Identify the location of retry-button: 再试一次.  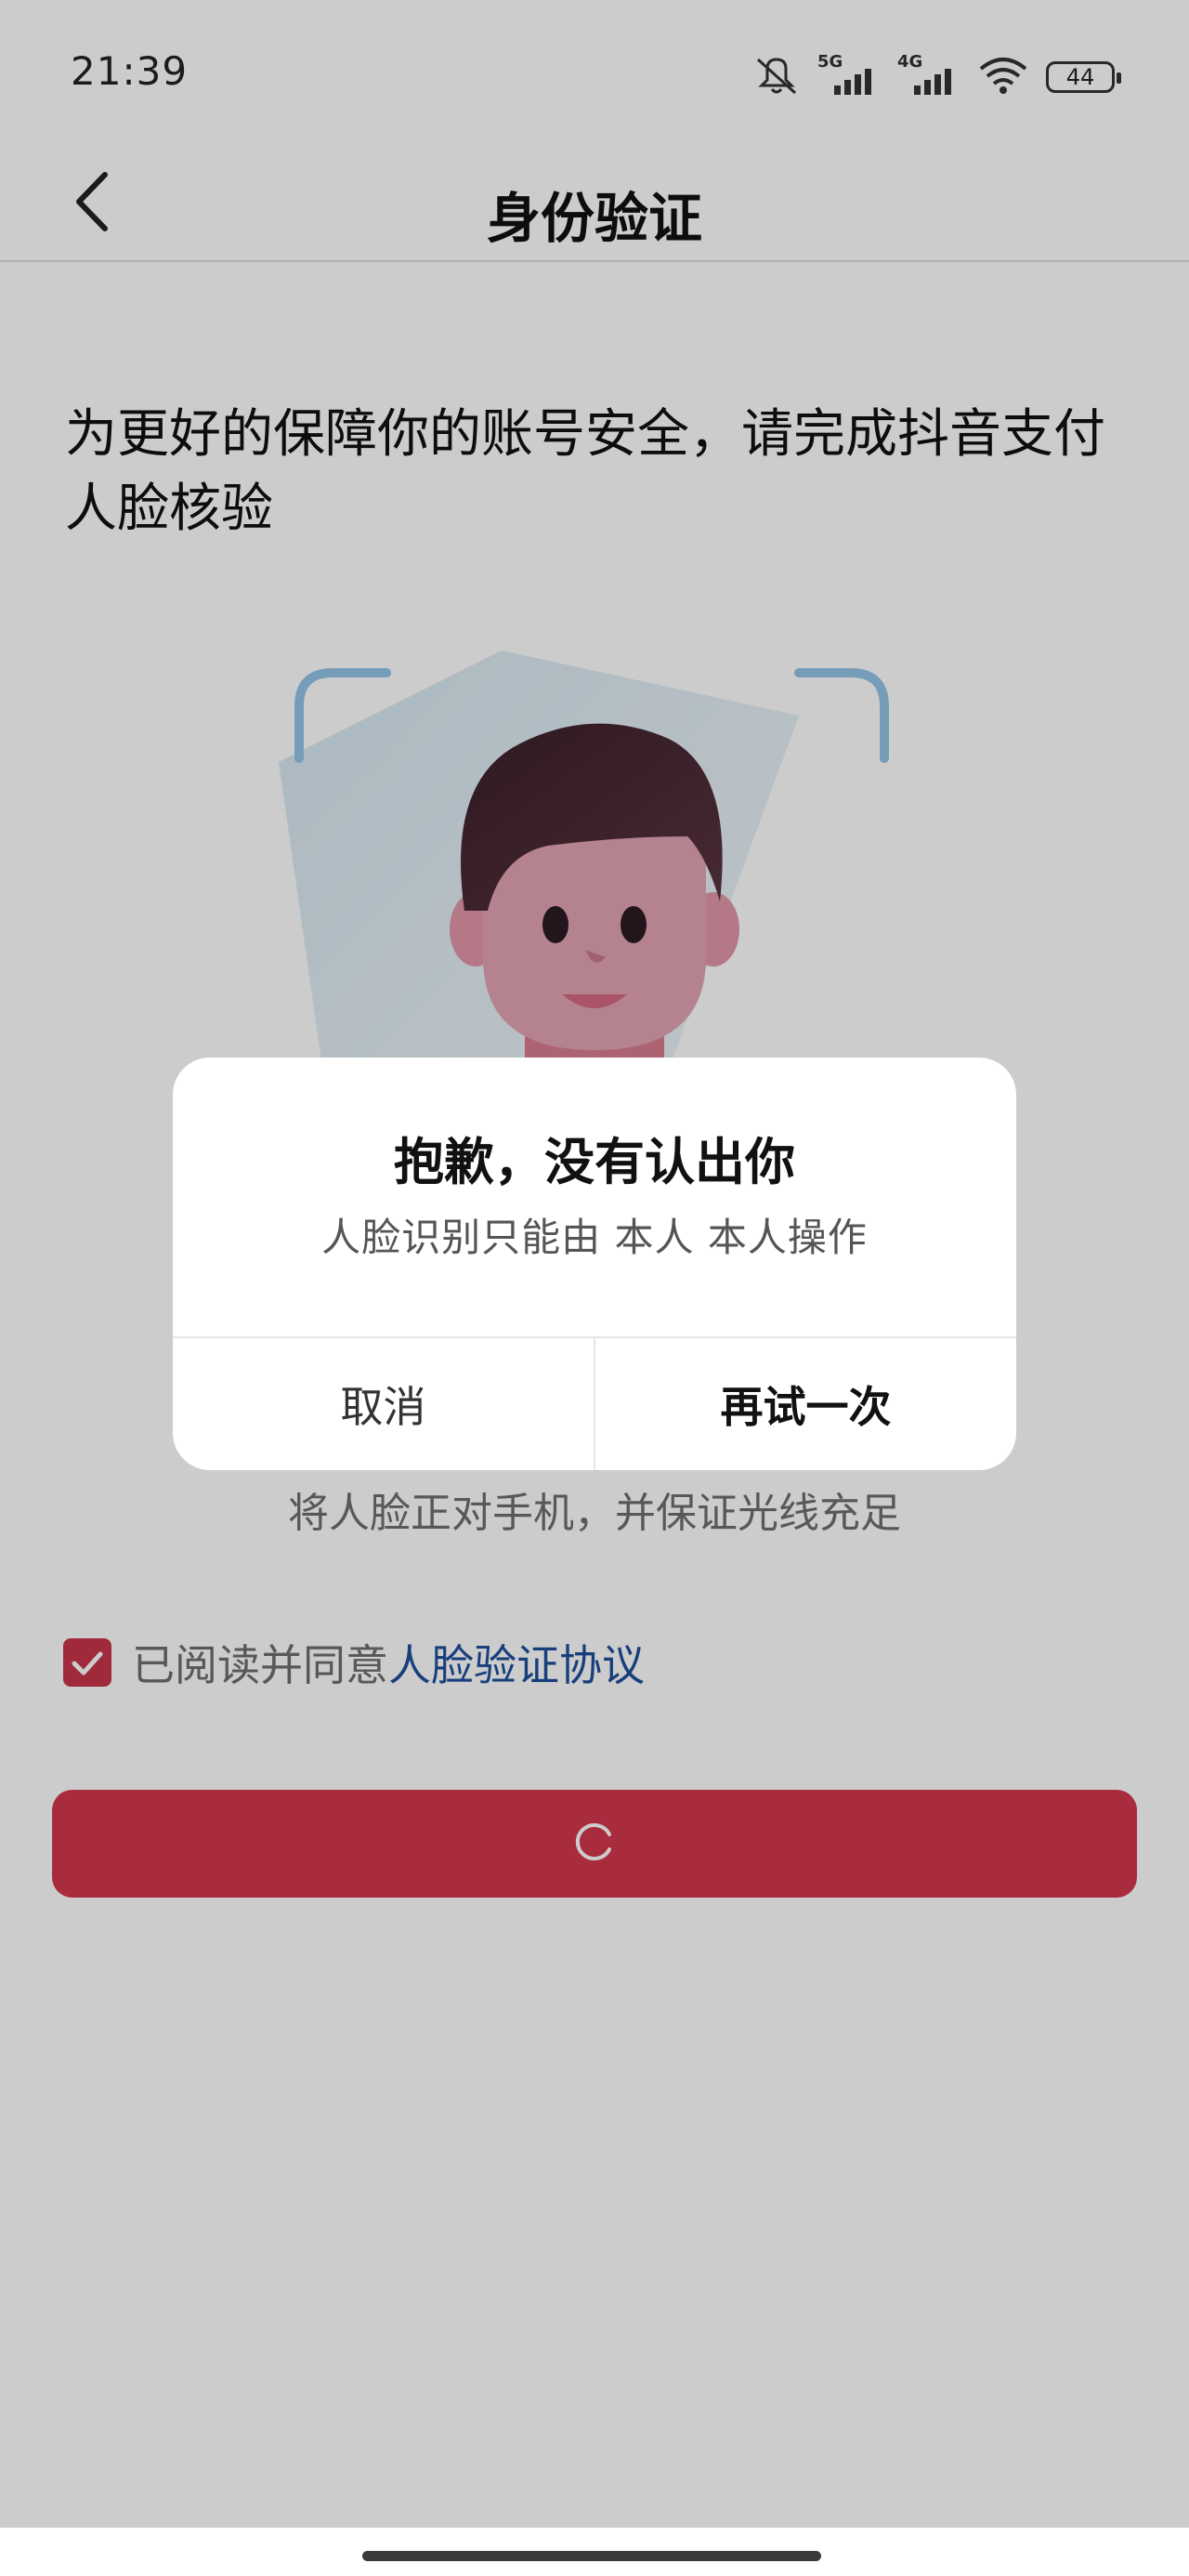
(806, 1404).